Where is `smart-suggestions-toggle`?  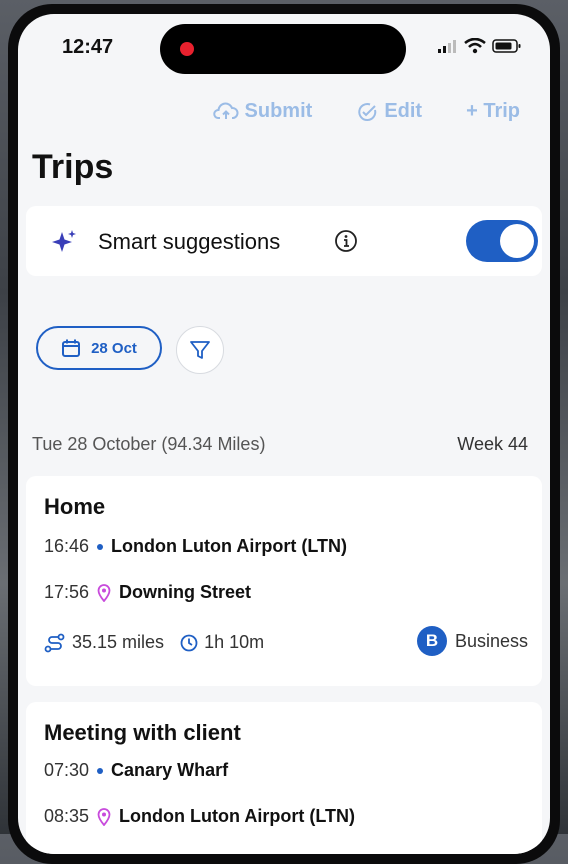
smart-suggestions-toggle is located at coordinates (502, 241).